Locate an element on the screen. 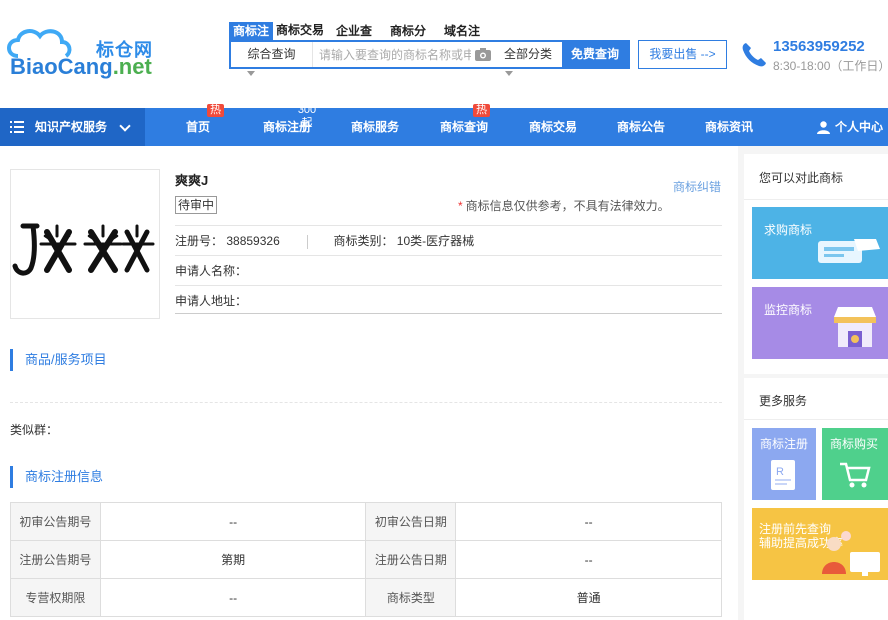 The width and height of the screenshot is (888, 620). shop-icon is located at coordinates (855, 327).